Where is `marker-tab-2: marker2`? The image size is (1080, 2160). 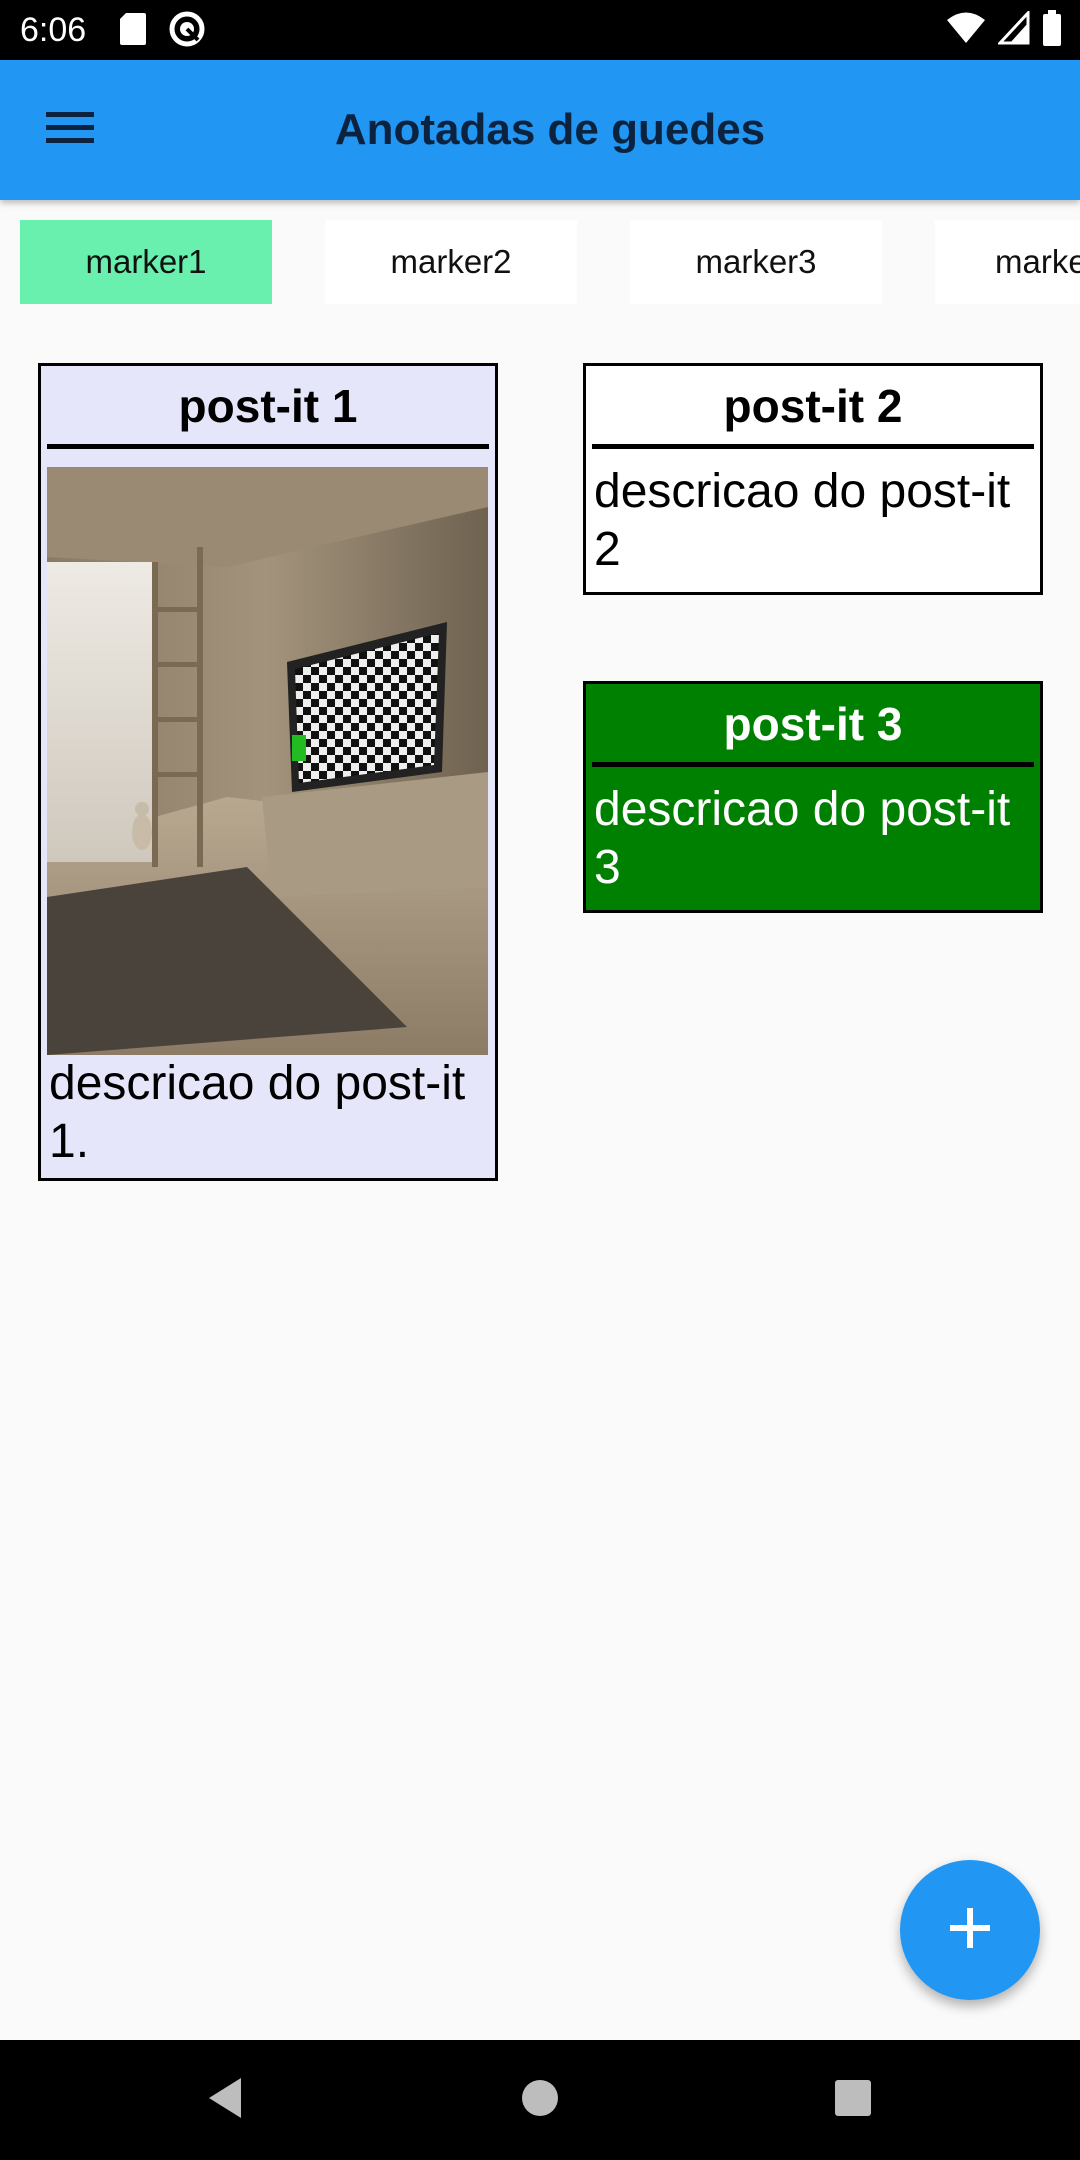 marker-tab-2: marker2 is located at coordinates (451, 262).